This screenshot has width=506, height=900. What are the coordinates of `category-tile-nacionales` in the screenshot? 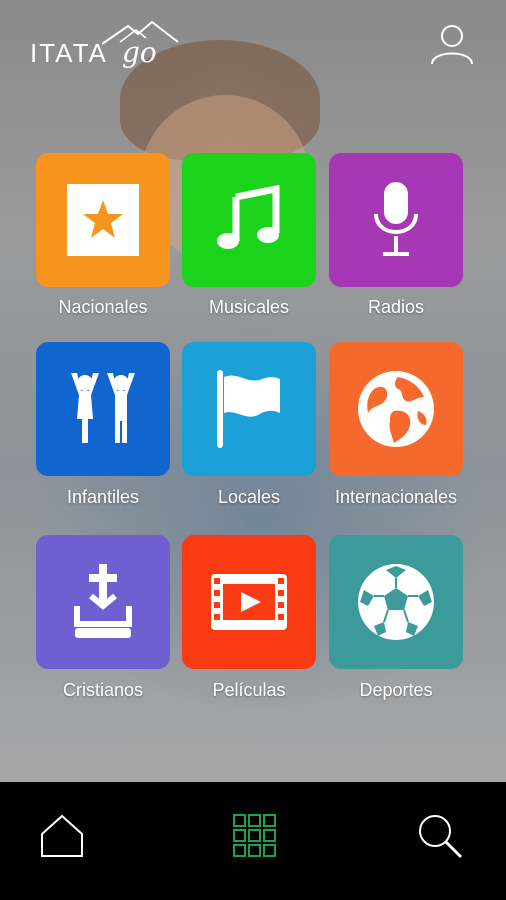 It's located at (103, 220).